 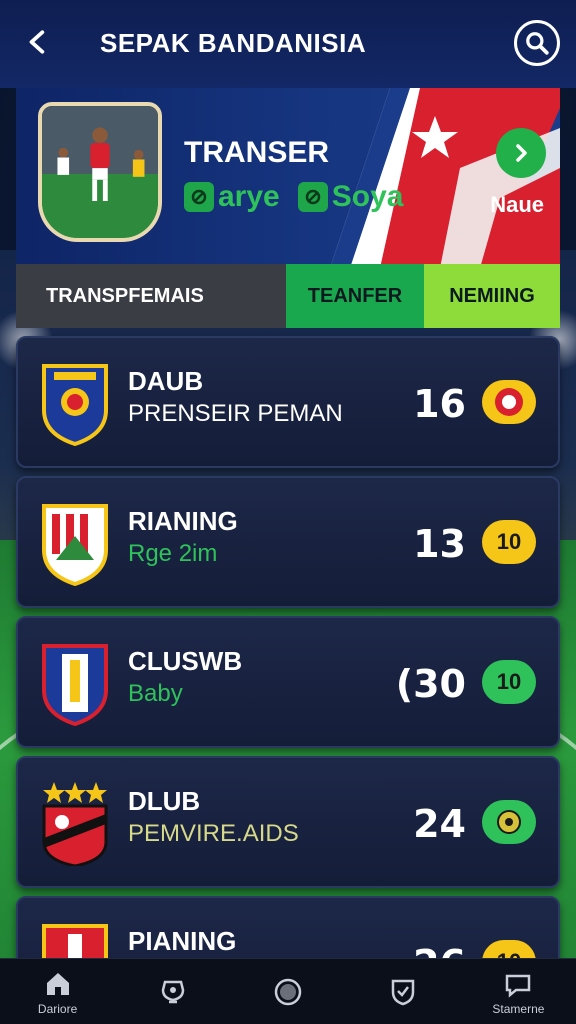 I want to click on club-subtitle: Rge 2im, so click(x=173, y=553).